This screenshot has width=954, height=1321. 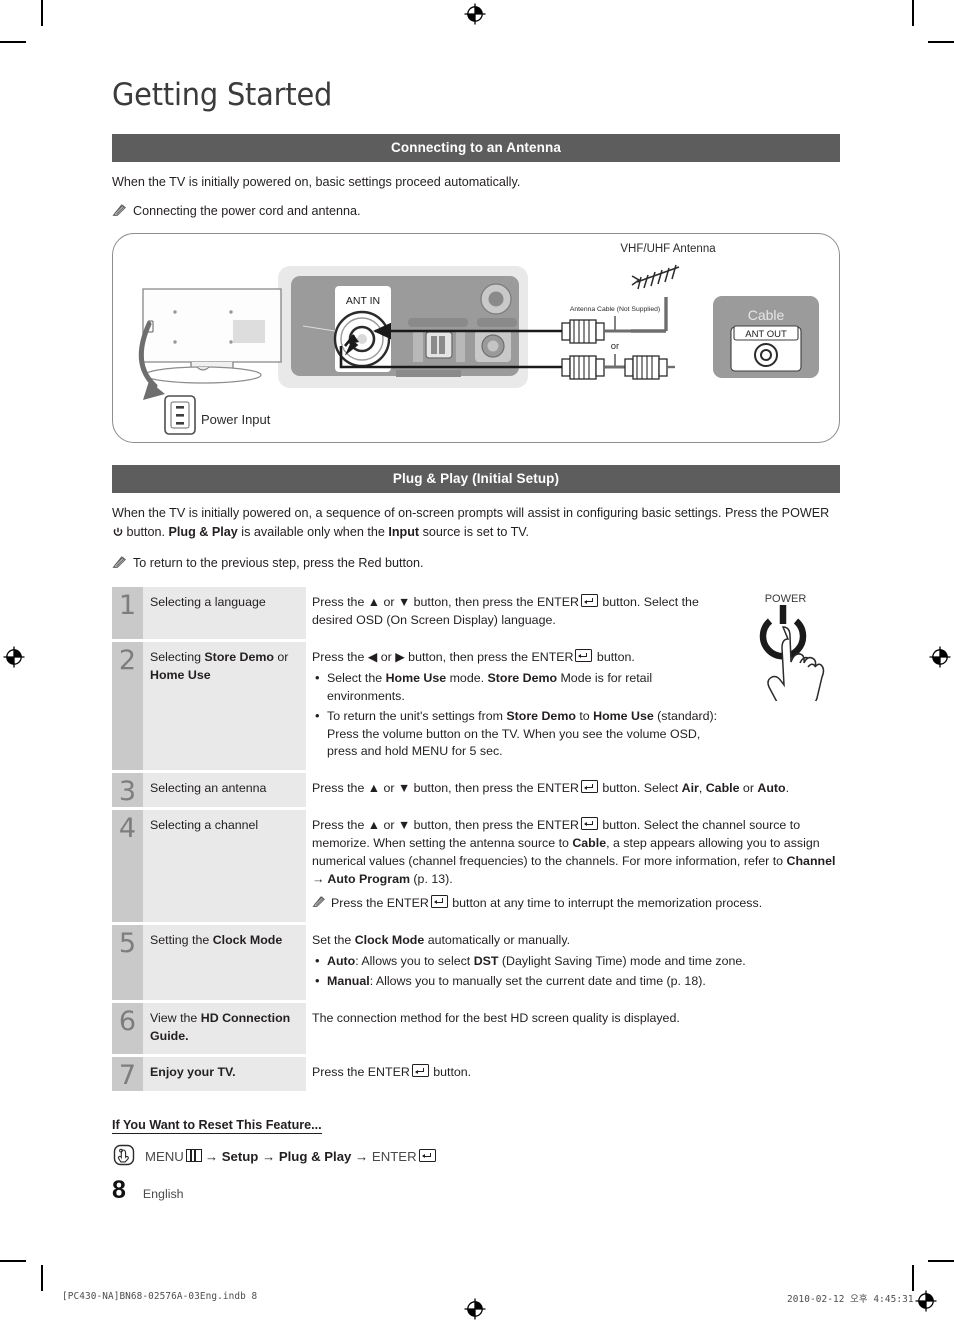 I want to click on step-title-cell: Selecting an antenna, so click(x=224, y=790).